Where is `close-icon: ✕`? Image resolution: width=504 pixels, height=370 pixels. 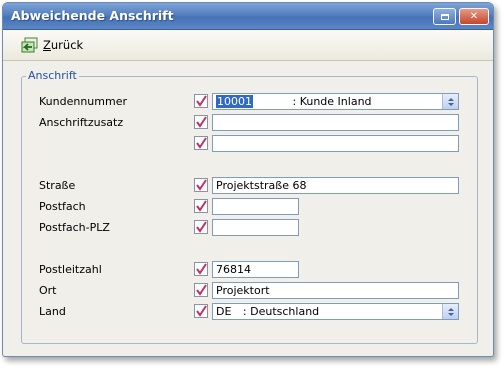
close-icon: ✕ is located at coordinates (474, 16).